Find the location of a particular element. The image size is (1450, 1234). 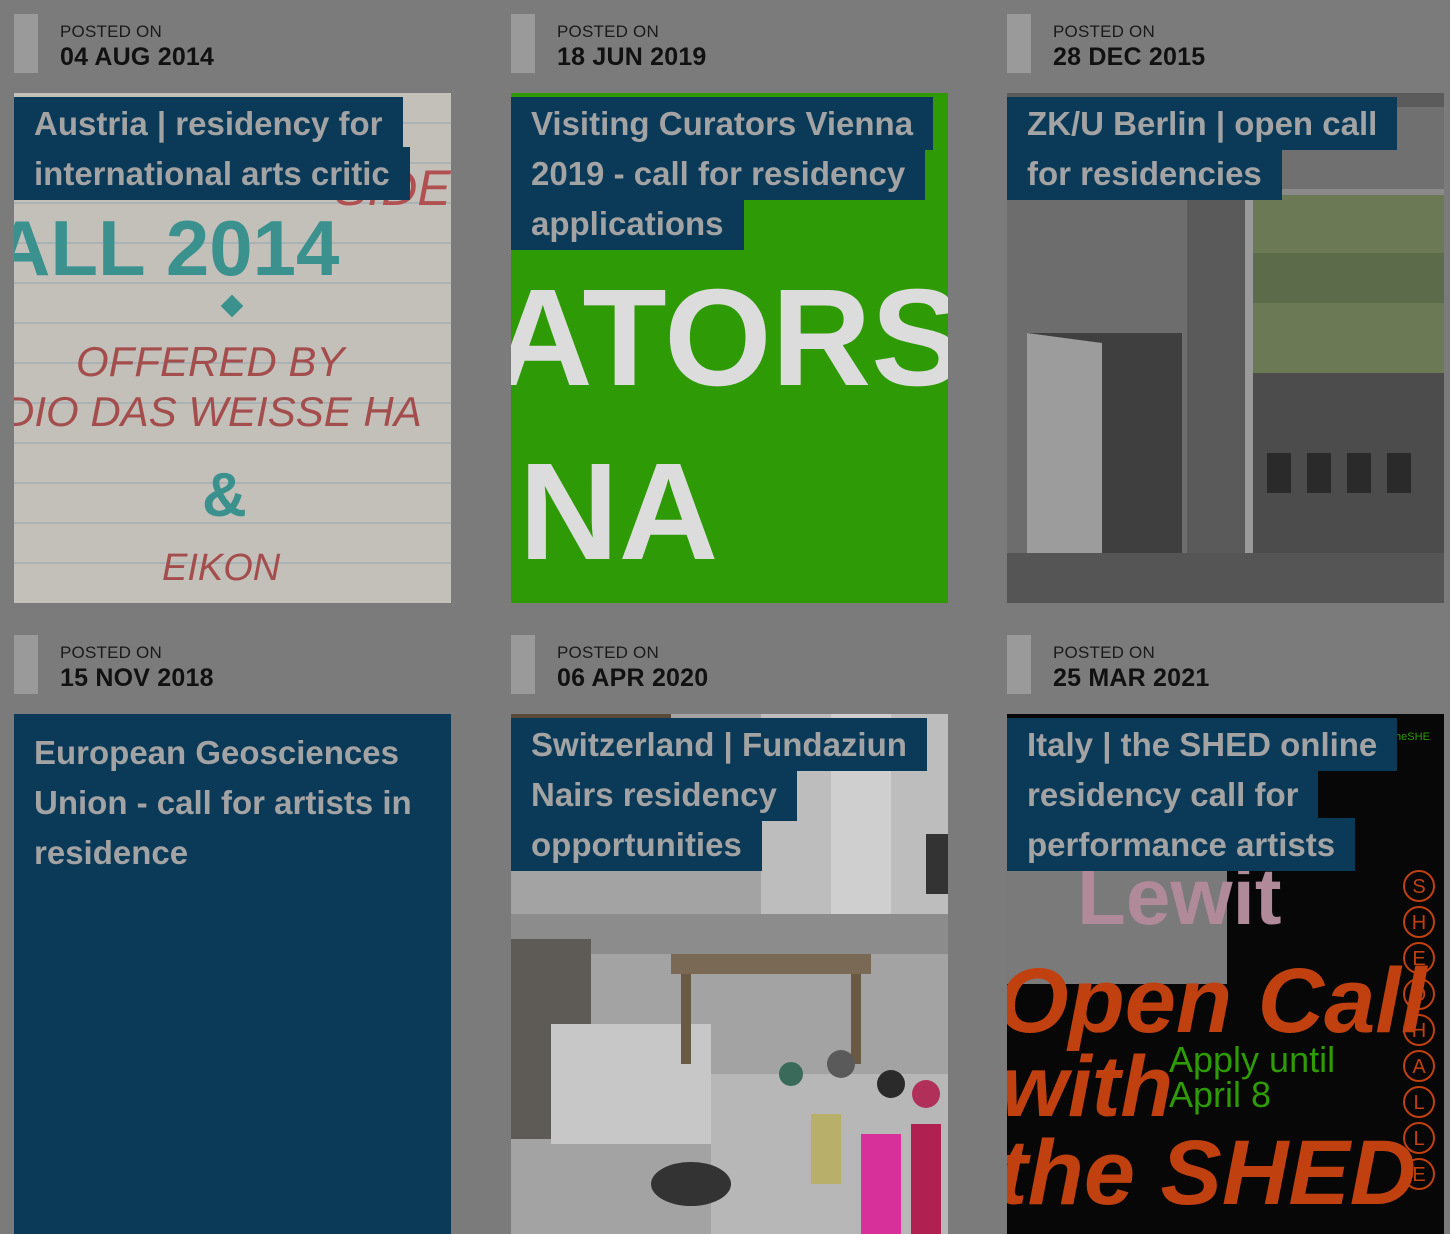

poster-letter: A is located at coordinates (1419, 1067).